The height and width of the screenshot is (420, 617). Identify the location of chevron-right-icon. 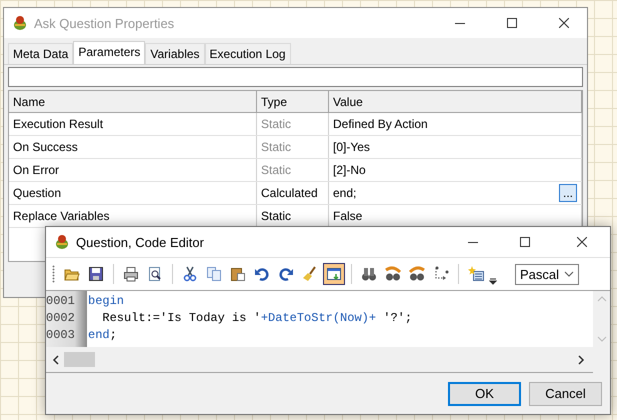
(581, 359).